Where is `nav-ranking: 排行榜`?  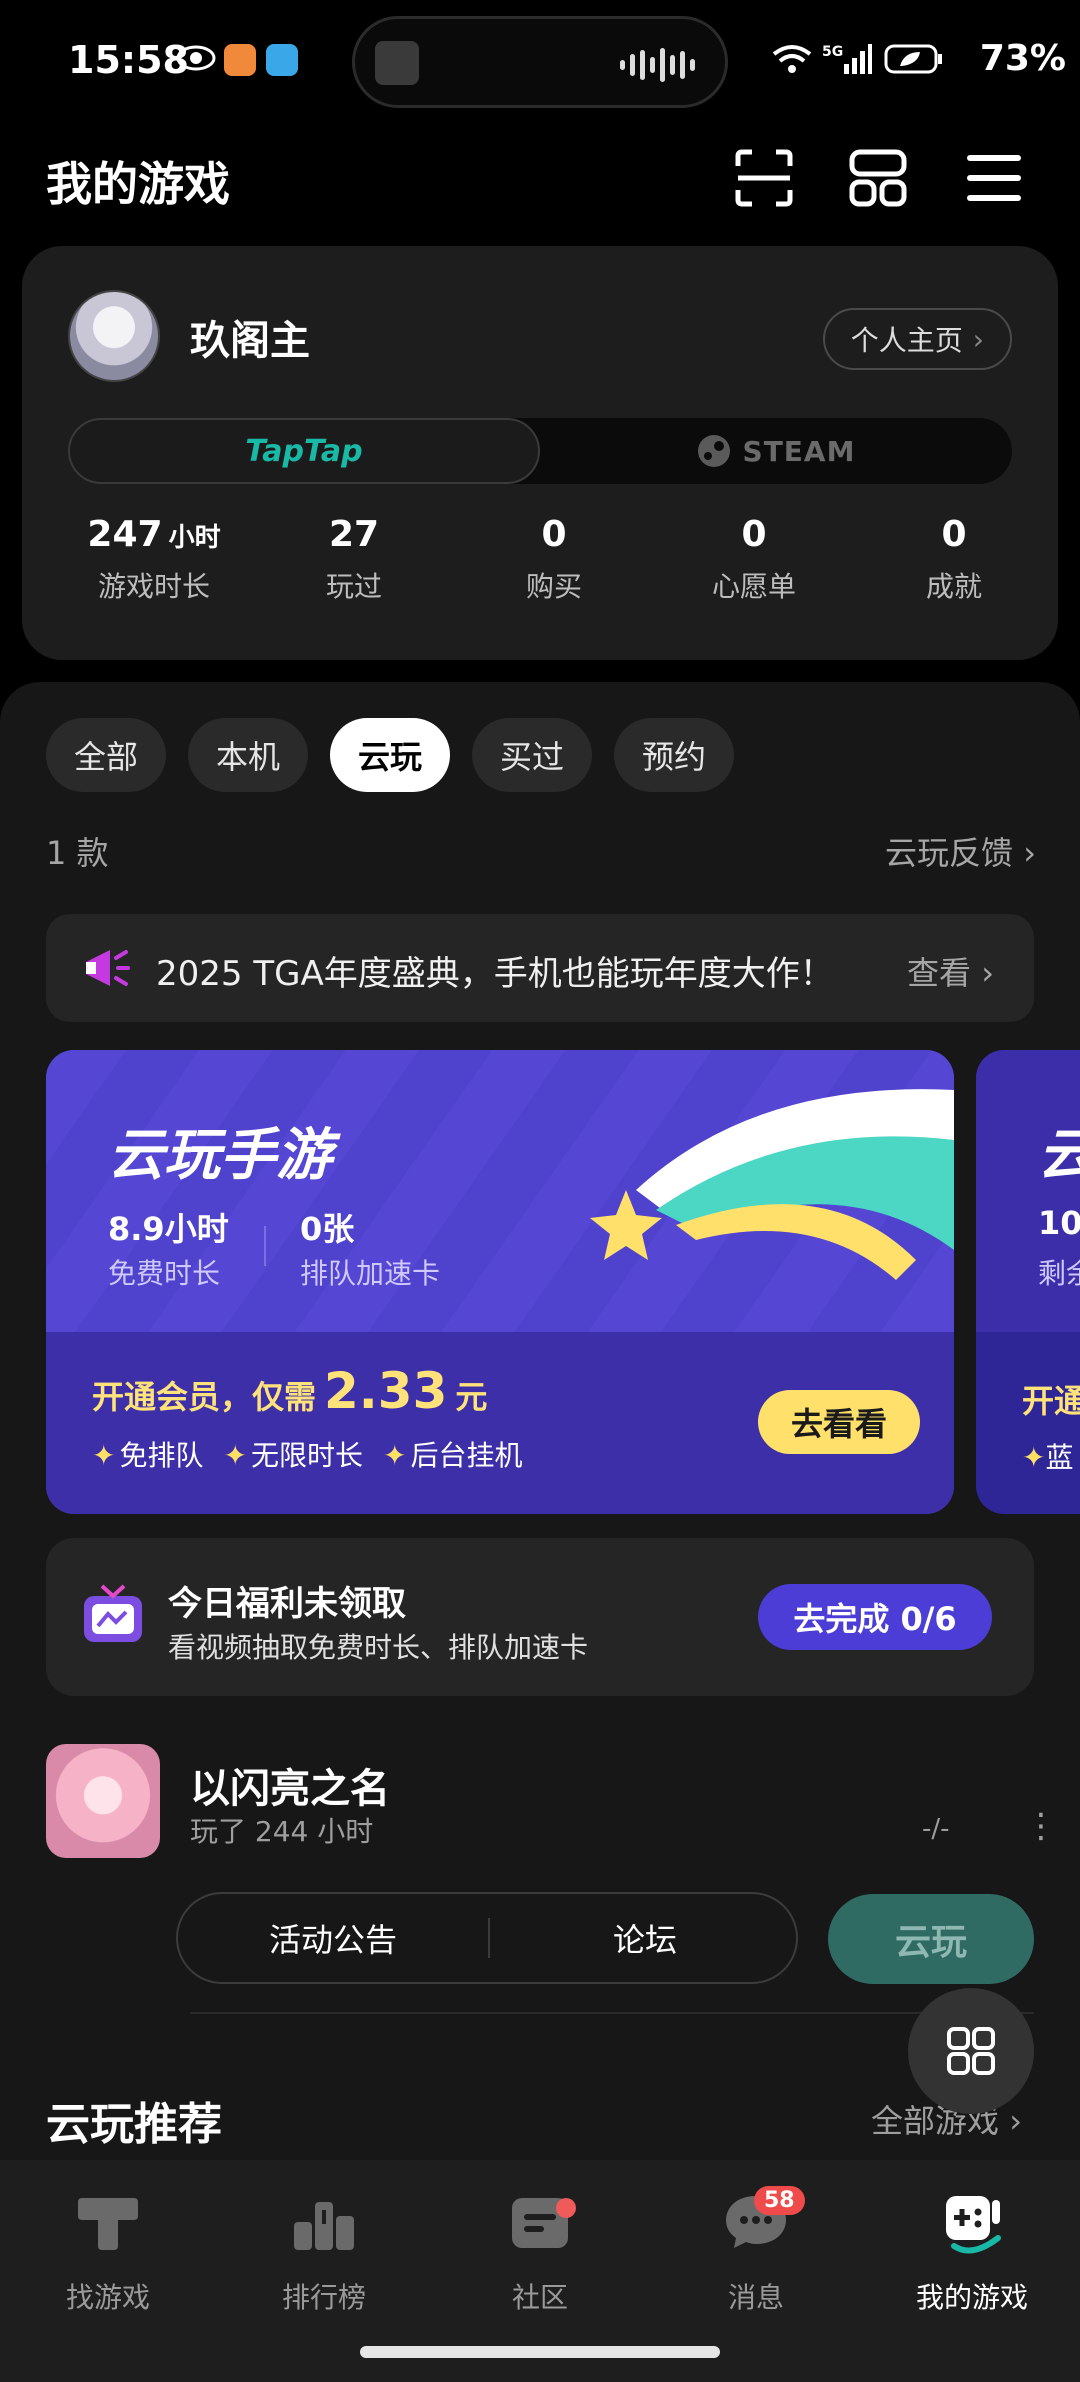 nav-ranking: 排行榜 is located at coordinates (324, 2251).